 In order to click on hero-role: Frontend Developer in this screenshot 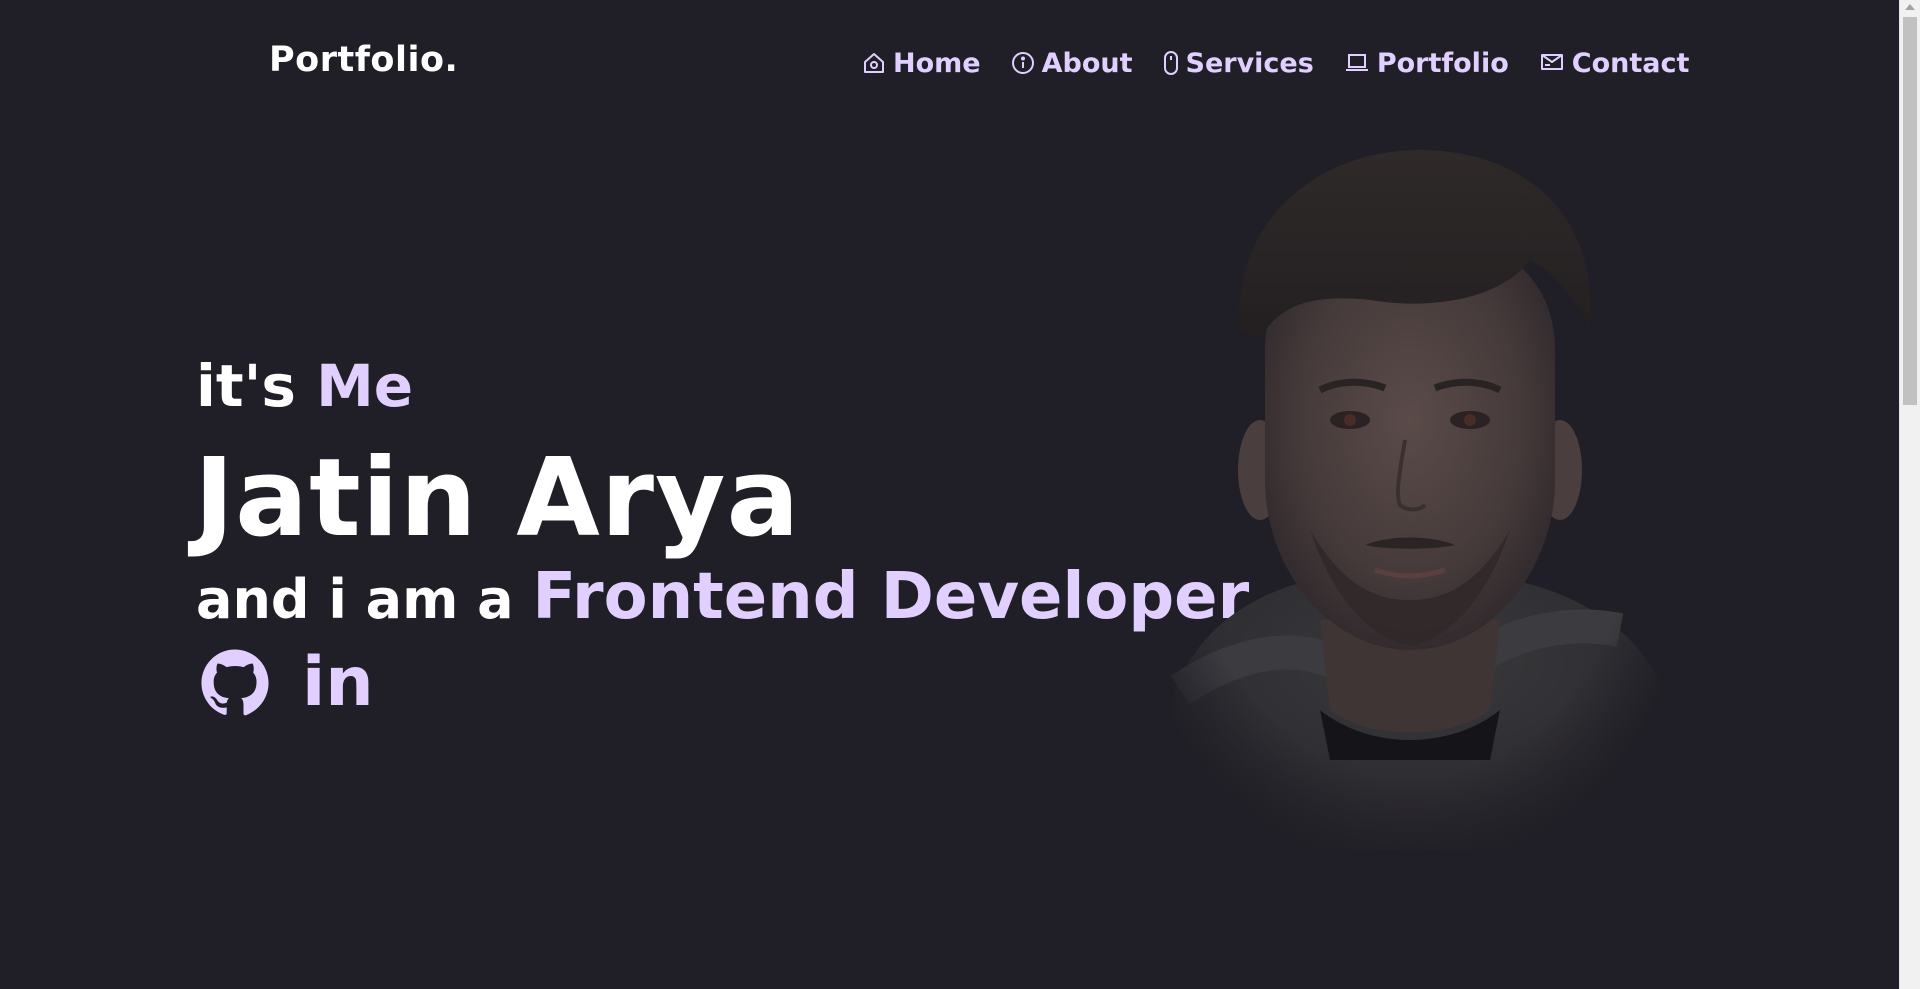, I will do `click(891, 597)`.